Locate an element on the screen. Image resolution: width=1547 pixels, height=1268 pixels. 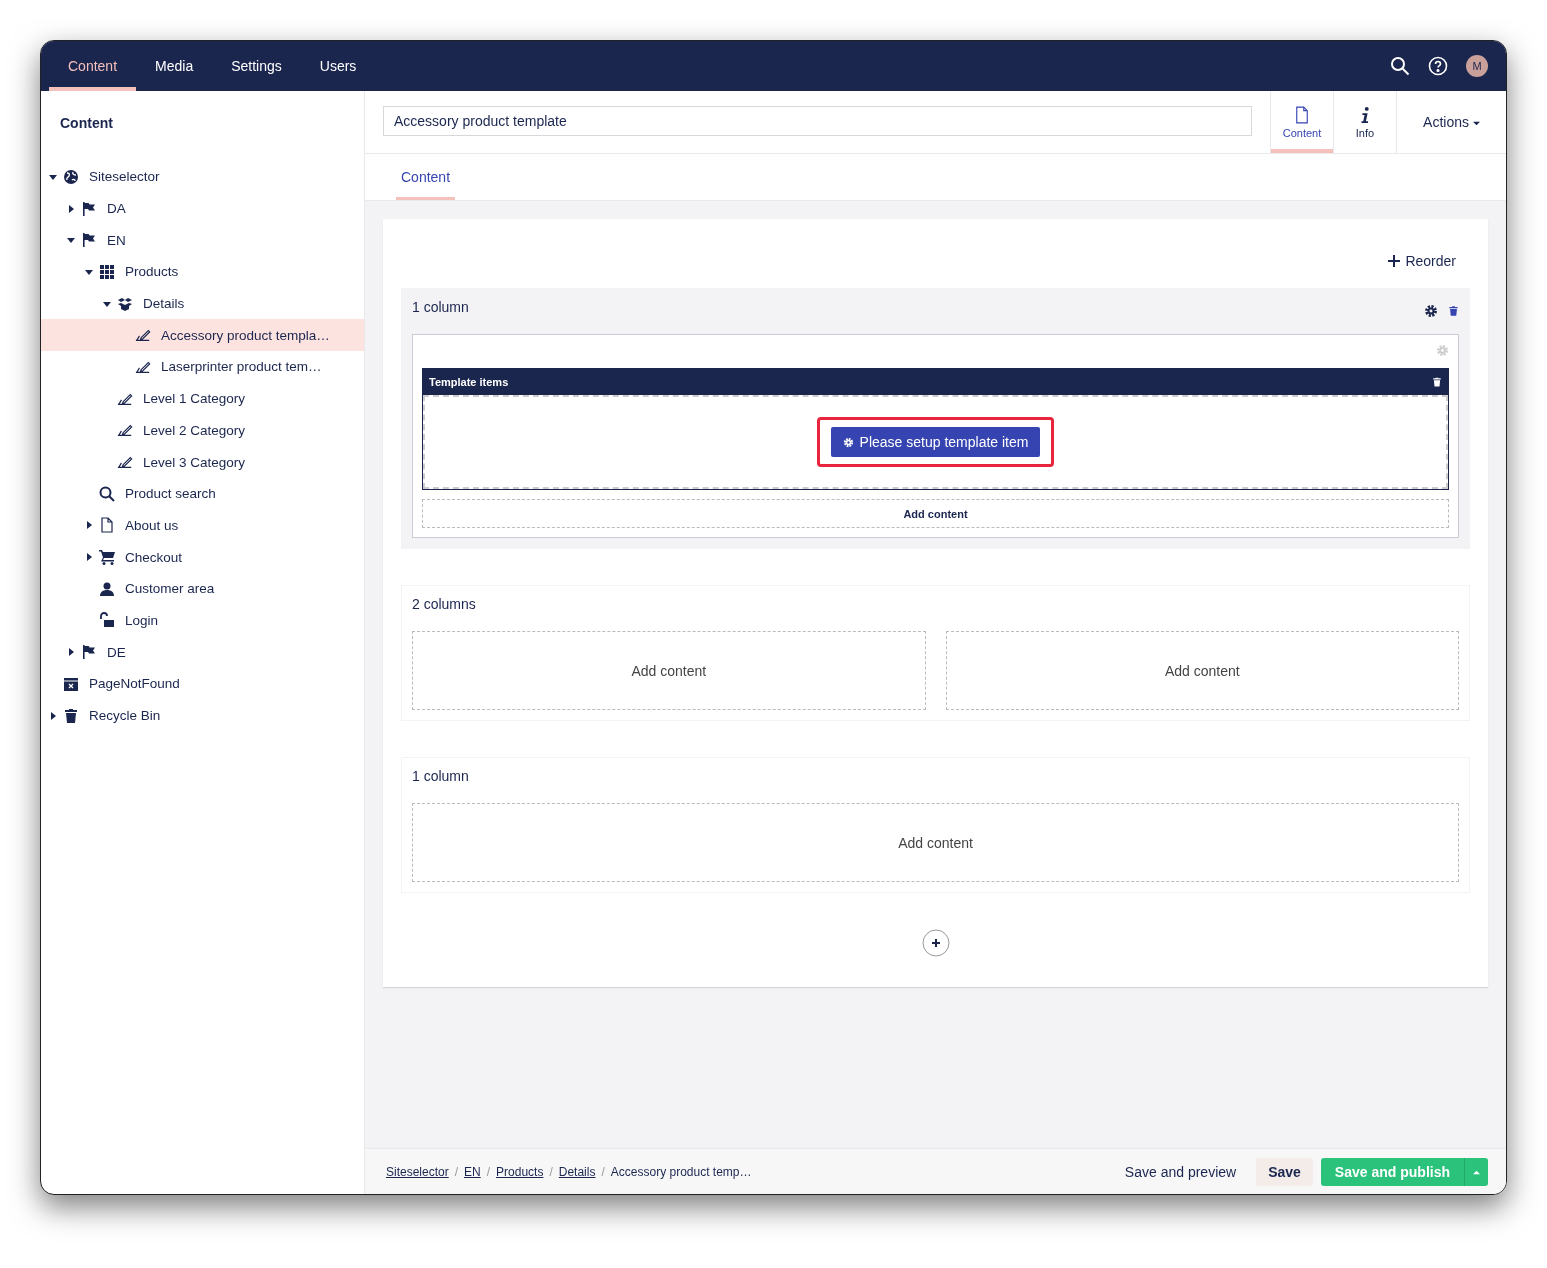
tree-item-label: Level 1 Category is located at coordinates (194, 399).